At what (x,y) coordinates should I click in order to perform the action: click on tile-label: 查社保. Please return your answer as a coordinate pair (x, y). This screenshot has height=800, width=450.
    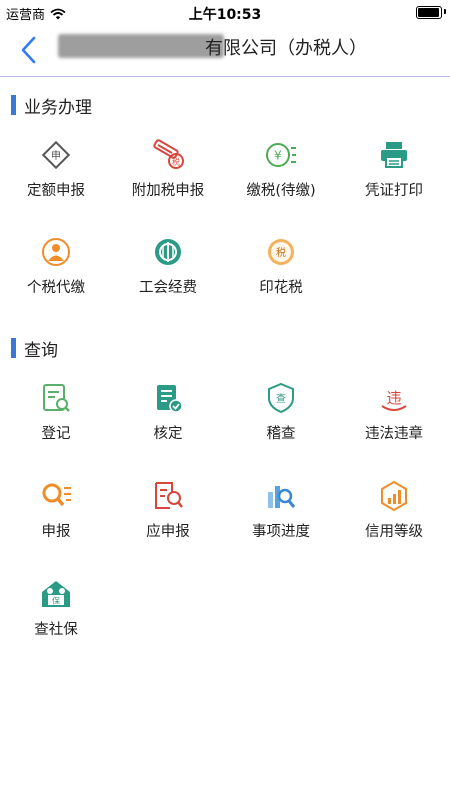
    Looking at the image, I should click on (56, 630).